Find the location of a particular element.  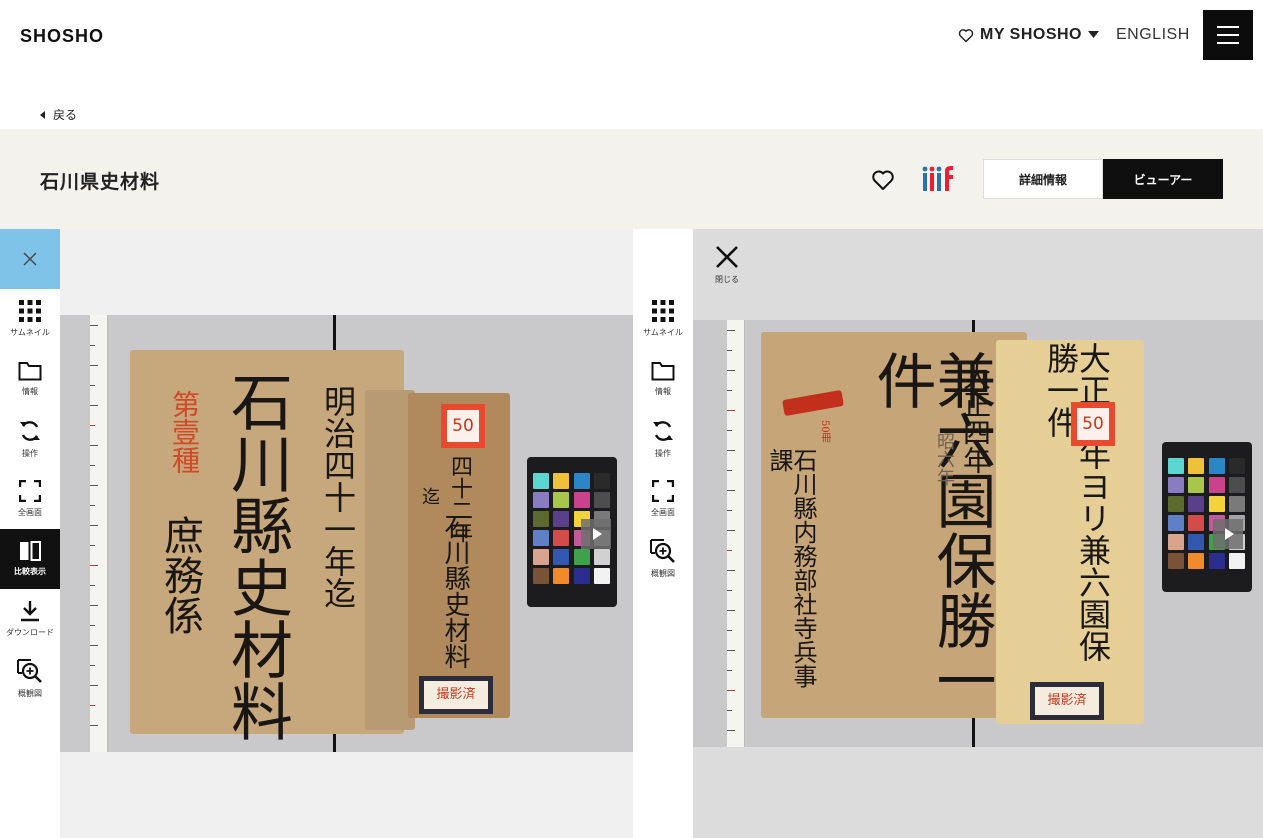

back-label: 戻る is located at coordinates (65, 115).